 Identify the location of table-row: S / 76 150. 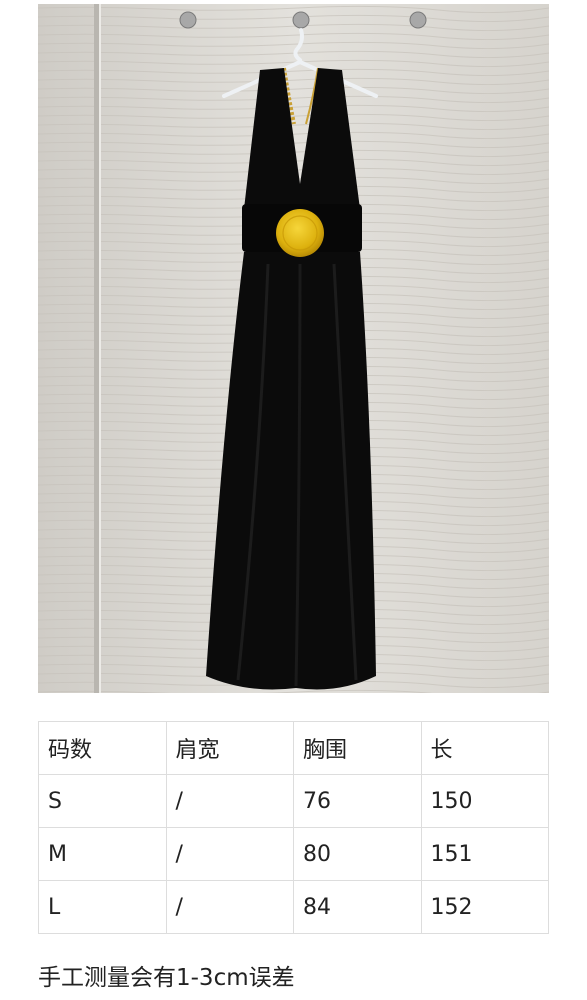
(293, 801).